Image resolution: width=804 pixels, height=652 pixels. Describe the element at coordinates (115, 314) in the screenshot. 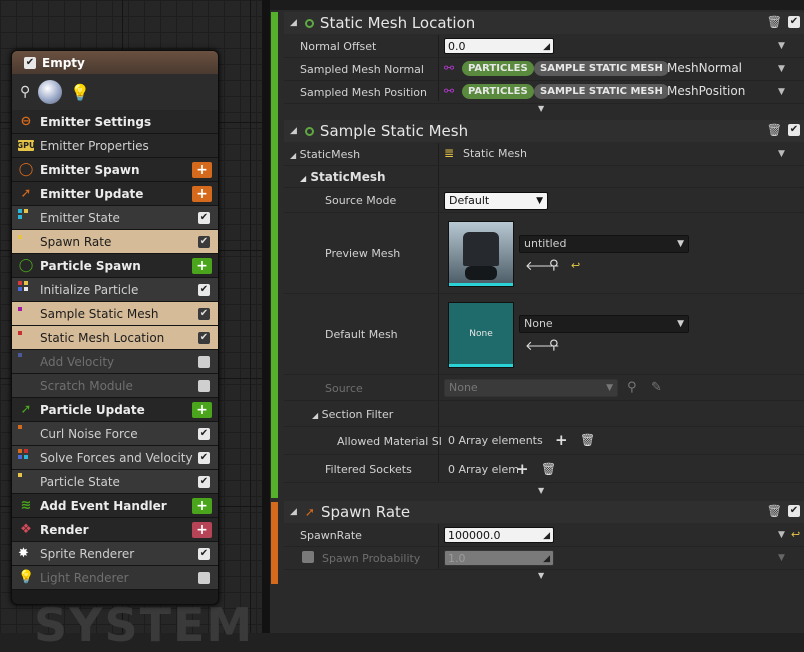

I see `module-sample-static-mesh: Sample Static Mesh ✔` at that location.